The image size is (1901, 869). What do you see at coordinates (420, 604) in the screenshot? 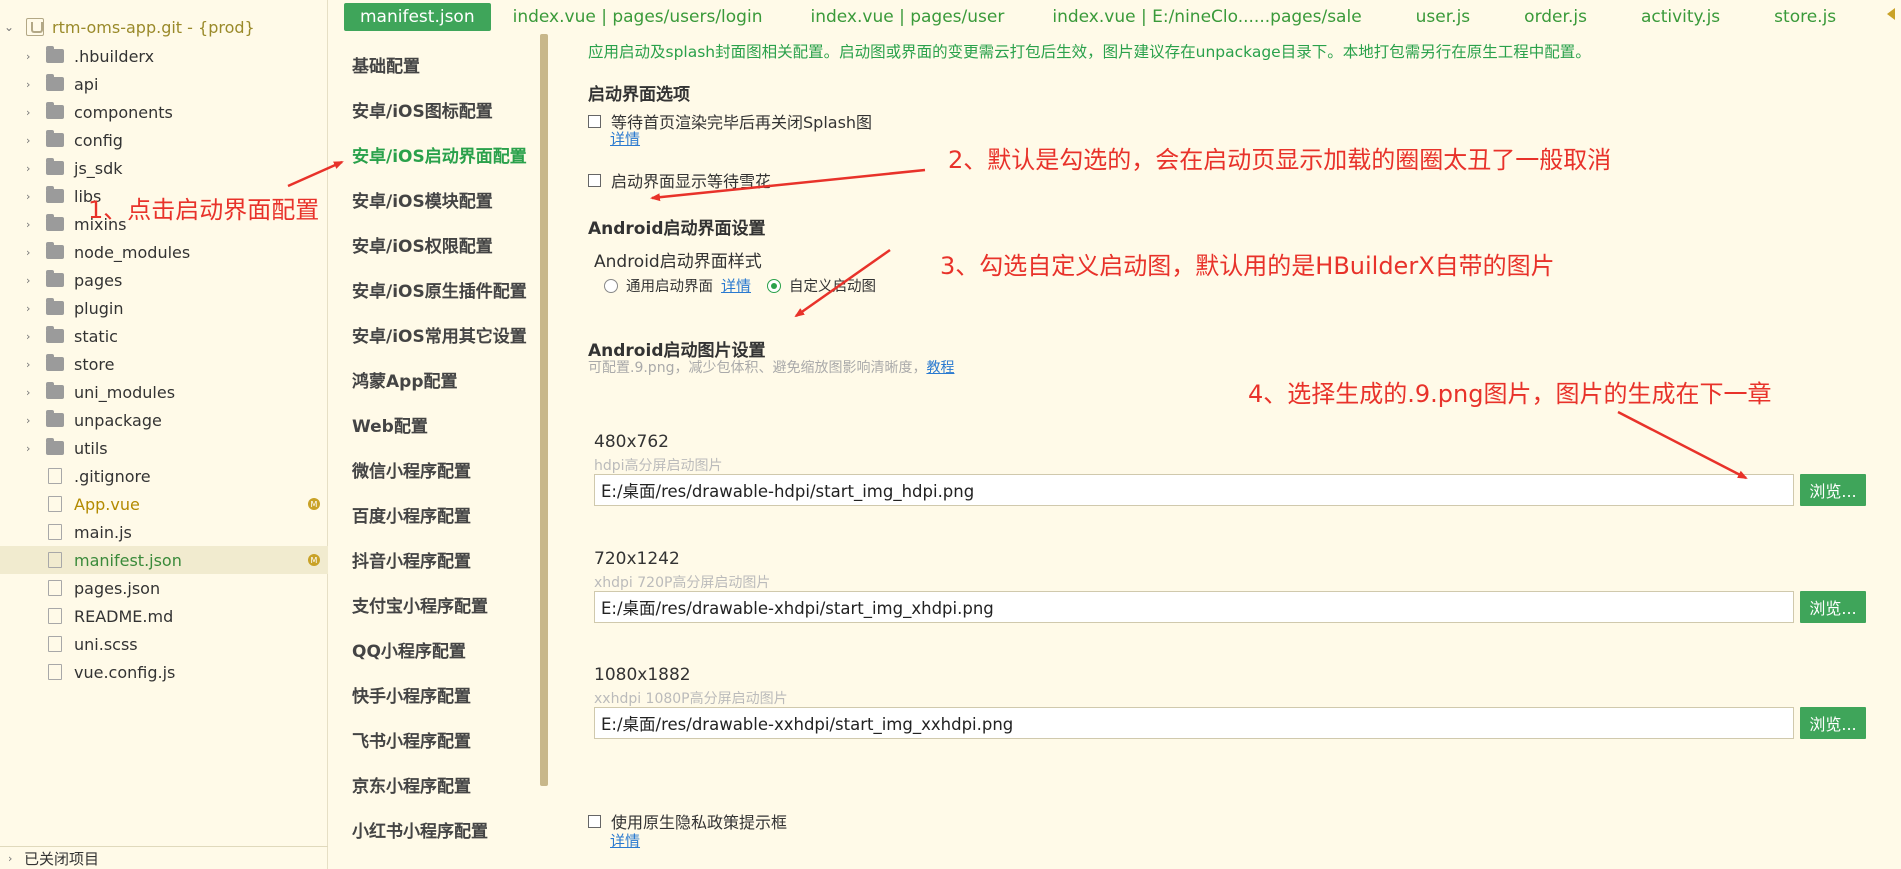
I see `settings-nav-item-13: 支付宝小程序配置` at bounding box center [420, 604].